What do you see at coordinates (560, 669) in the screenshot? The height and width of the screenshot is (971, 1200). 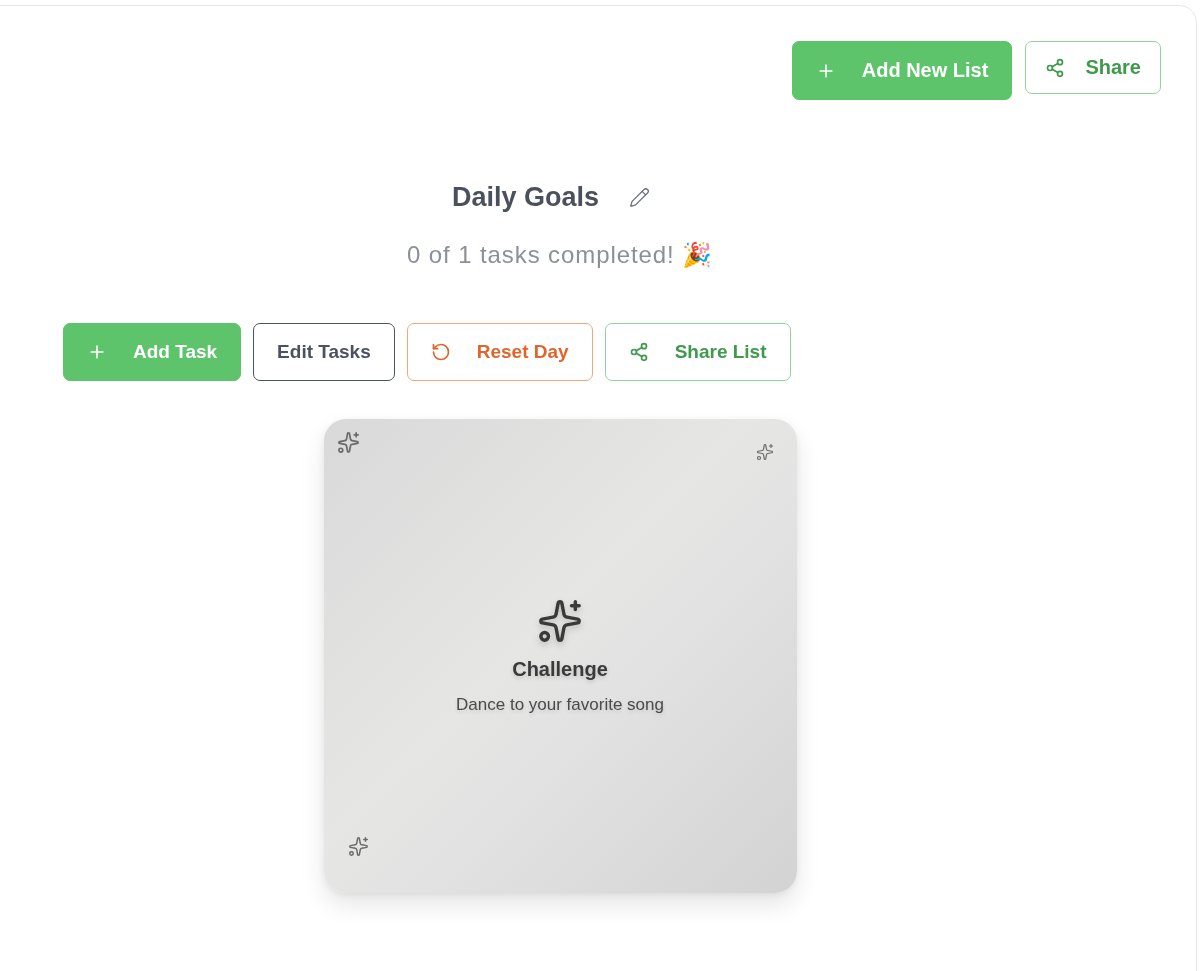 I see `card-heading: Challenge` at bounding box center [560, 669].